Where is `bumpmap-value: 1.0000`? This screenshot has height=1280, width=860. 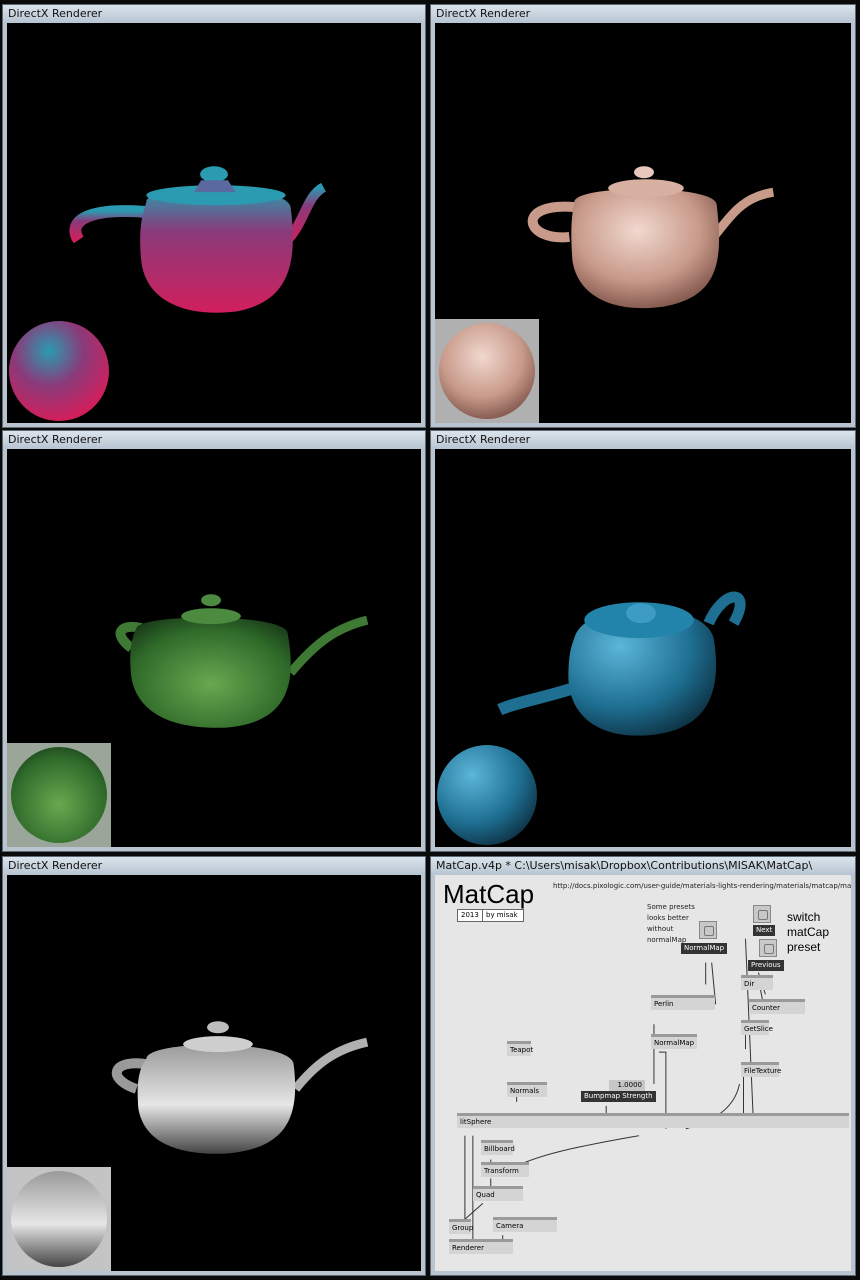
bumpmap-value: 1.0000 is located at coordinates (627, 1085).